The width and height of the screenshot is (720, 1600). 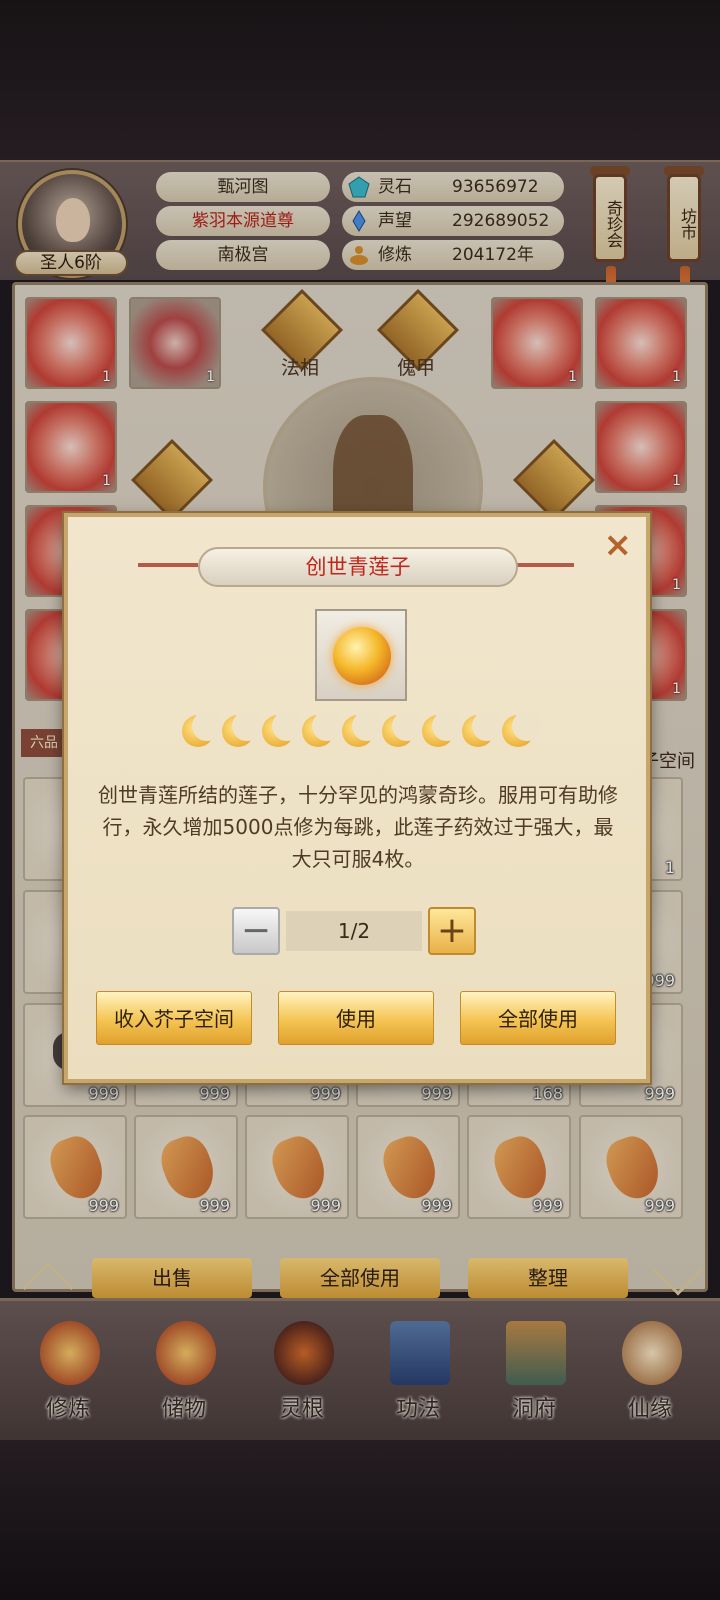 What do you see at coordinates (452, 931) in the screenshot?
I see `increase-quantity-button: +` at bounding box center [452, 931].